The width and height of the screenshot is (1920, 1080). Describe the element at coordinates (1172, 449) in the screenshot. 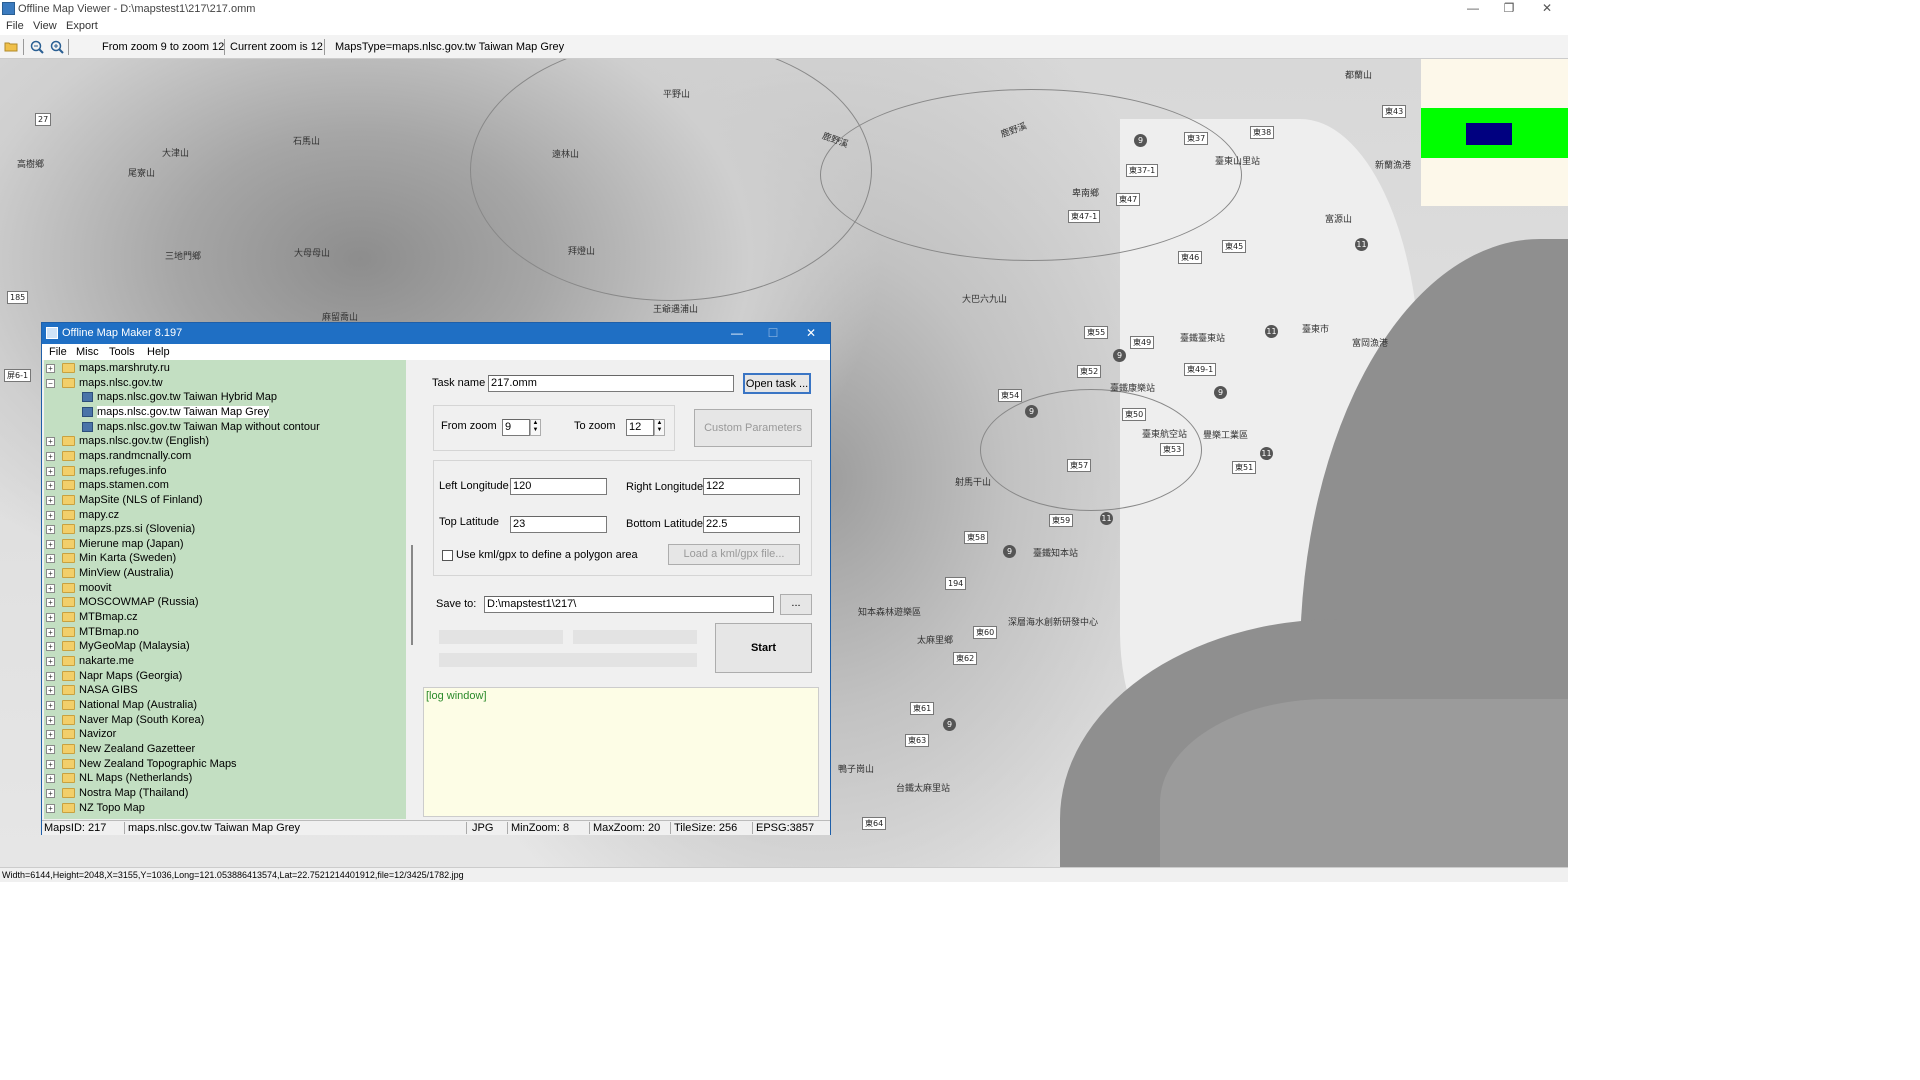

I see `road-shield: 東53` at that location.